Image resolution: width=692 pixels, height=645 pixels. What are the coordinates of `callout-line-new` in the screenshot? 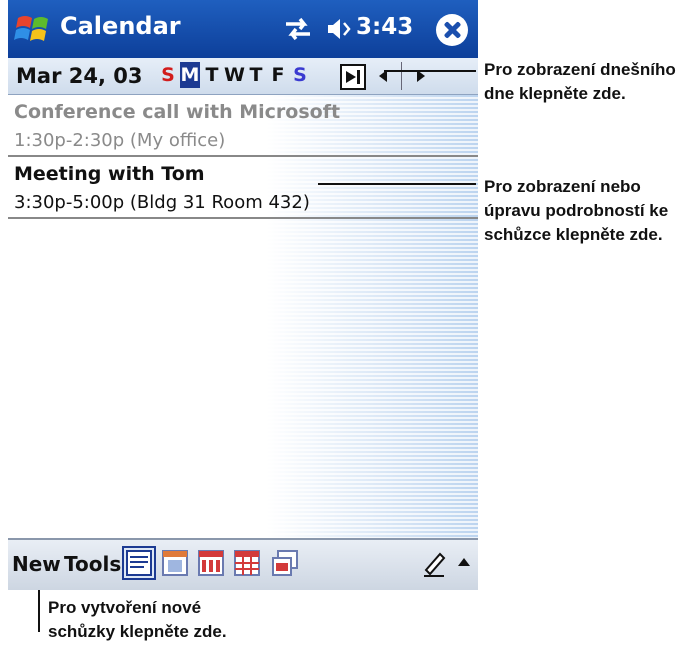 It's located at (39, 611).